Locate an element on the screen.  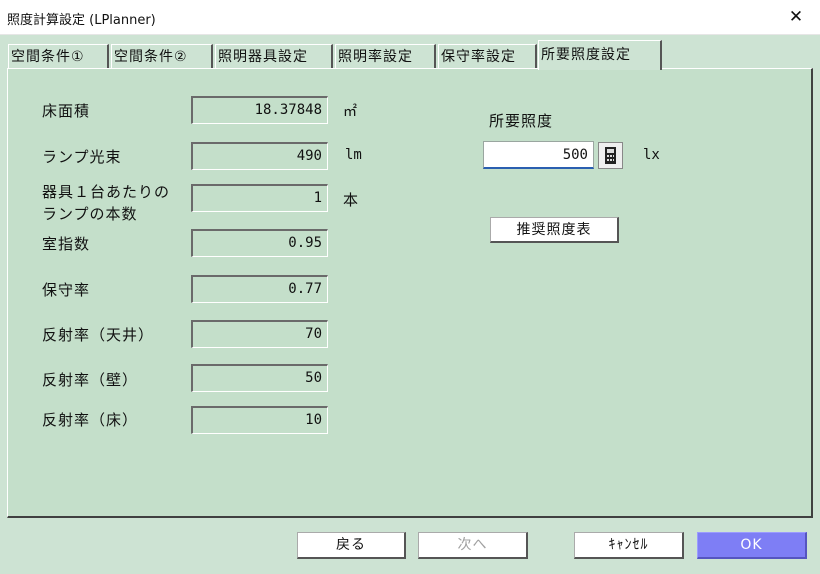
tab-space-1: 空間条件① is located at coordinates (58, 56).